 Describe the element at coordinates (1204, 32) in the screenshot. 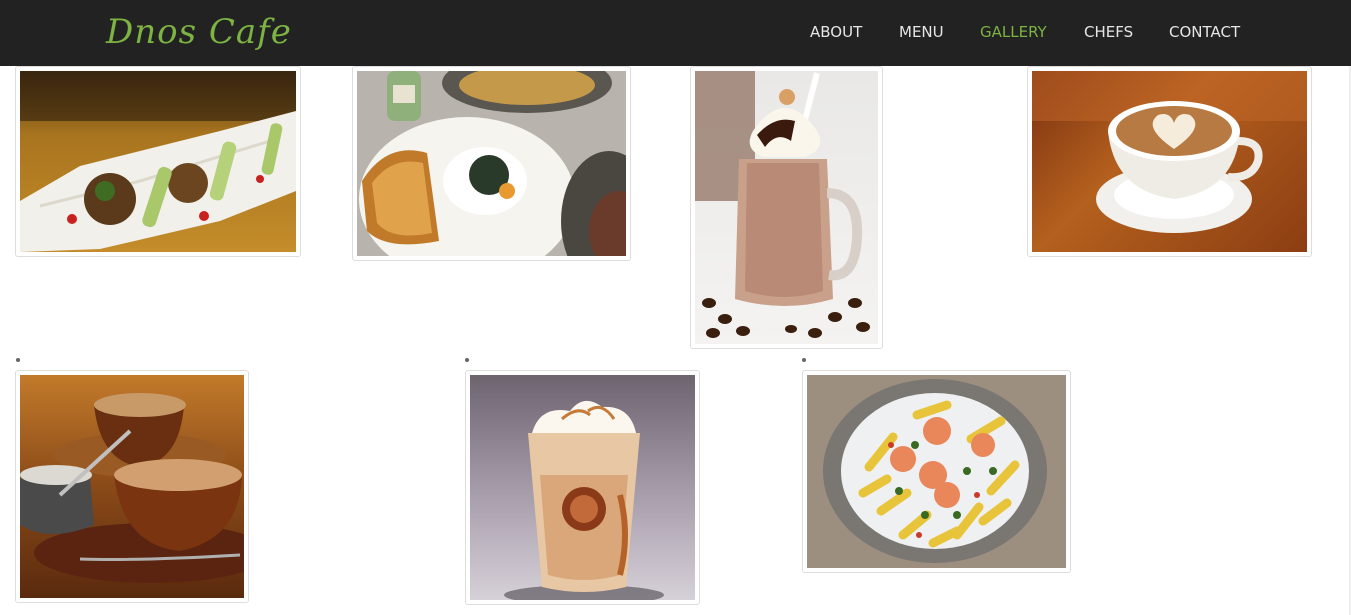

I see `nav-link-contact: CONTACT` at that location.